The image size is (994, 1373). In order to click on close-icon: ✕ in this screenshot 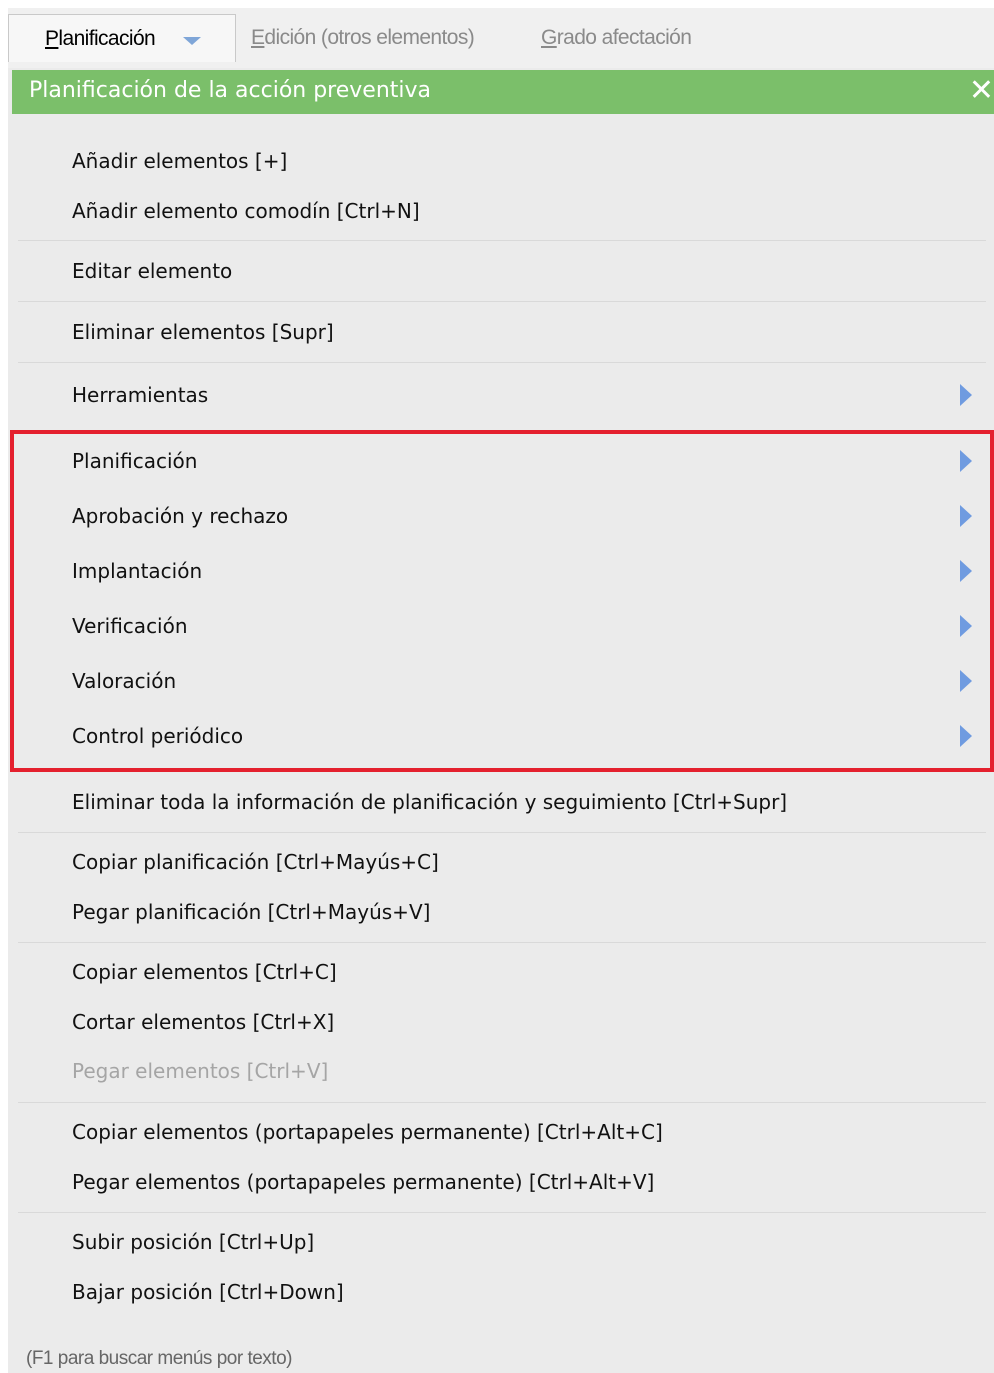, I will do `click(981, 91)`.